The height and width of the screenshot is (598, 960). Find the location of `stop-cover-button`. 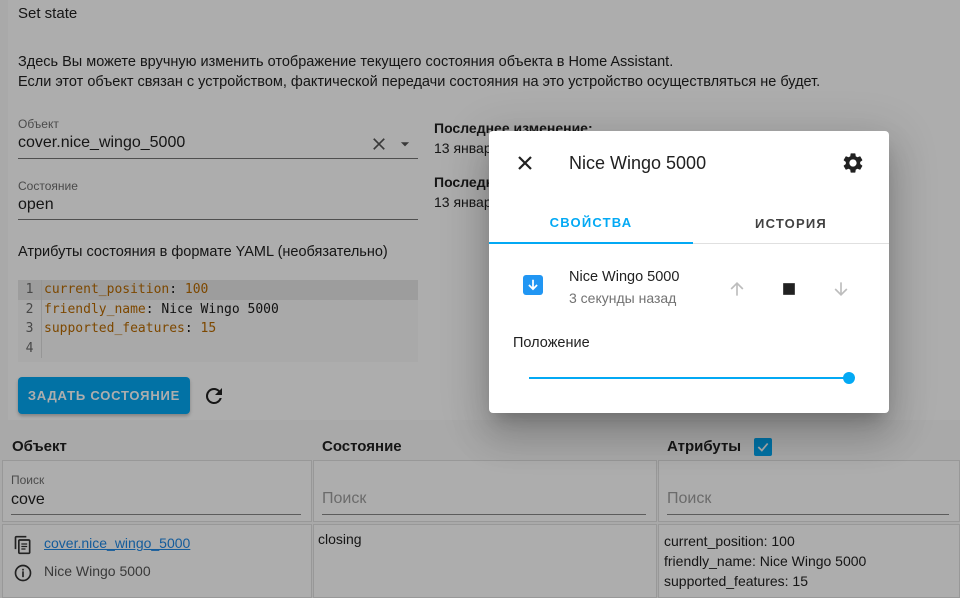

stop-cover-button is located at coordinates (789, 289).